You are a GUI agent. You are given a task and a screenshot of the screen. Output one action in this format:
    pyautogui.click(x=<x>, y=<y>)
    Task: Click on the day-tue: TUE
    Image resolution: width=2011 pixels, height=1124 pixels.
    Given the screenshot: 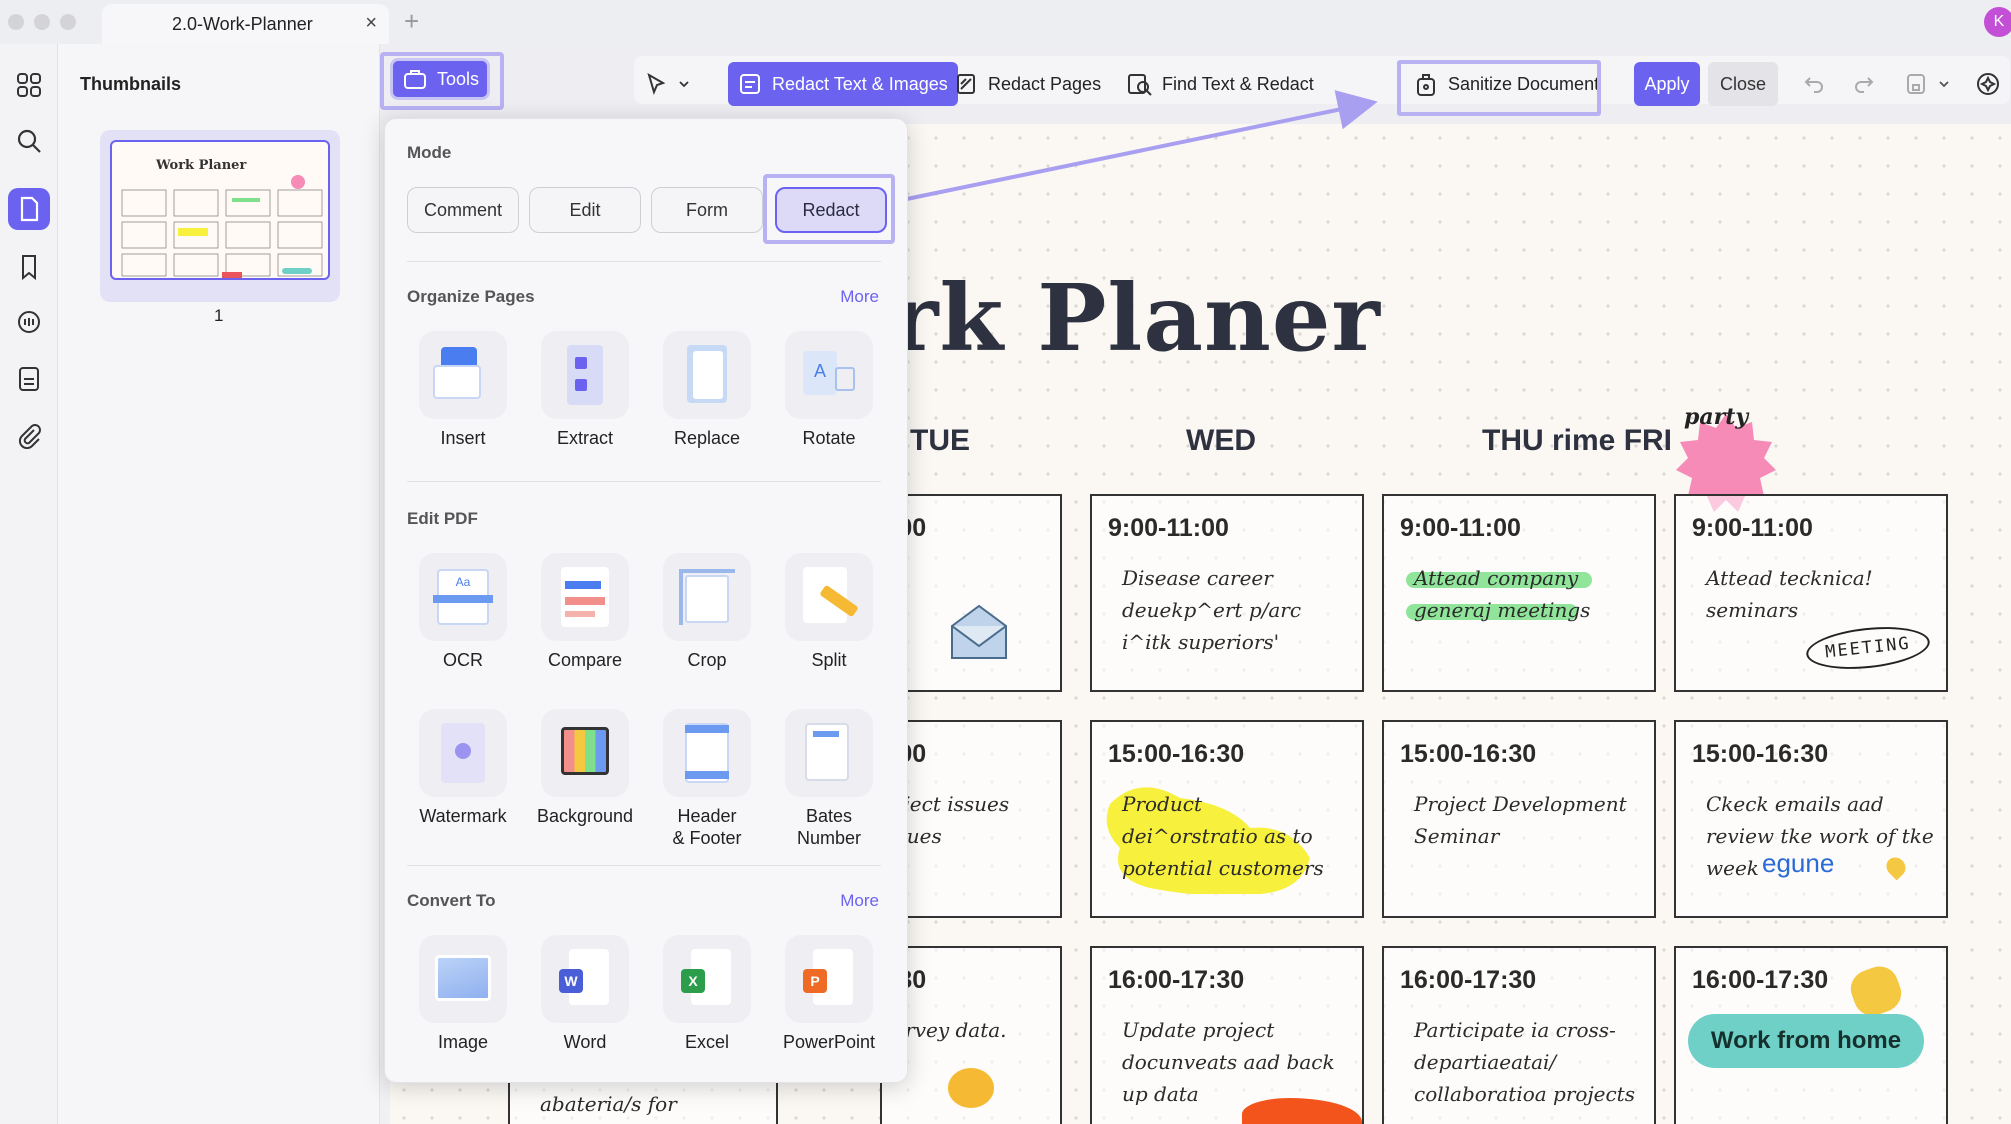 What is the action you would take?
    pyautogui.click(x=940, y=440)
    